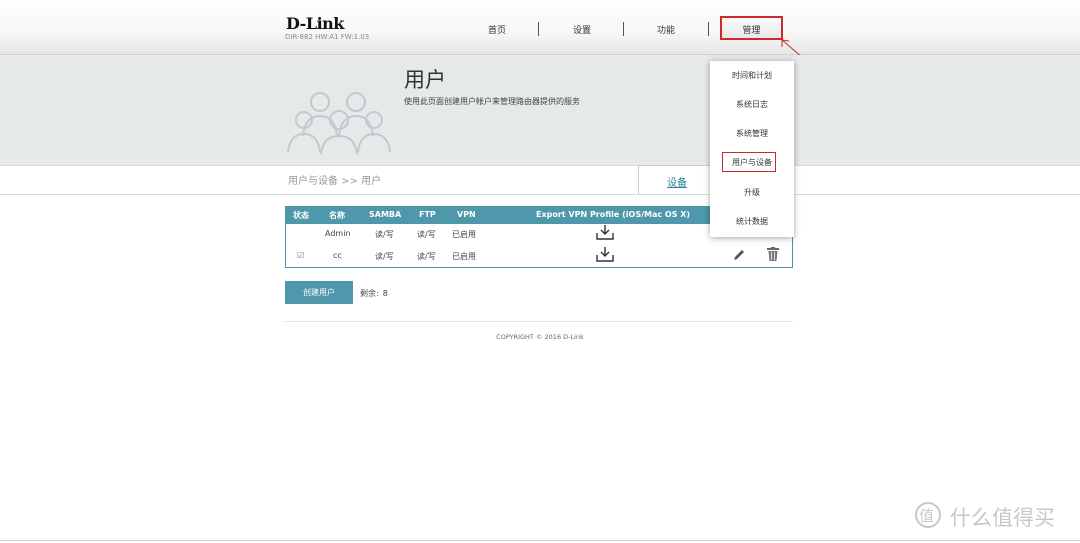 This screenshot has width=1080, height=543. What do you see at coordinates (492, 101) in the screenshot?
I see `page-description: 使用此页面创建用户帐户来管理路由器提供的服务` at bounding box center [492, 101].